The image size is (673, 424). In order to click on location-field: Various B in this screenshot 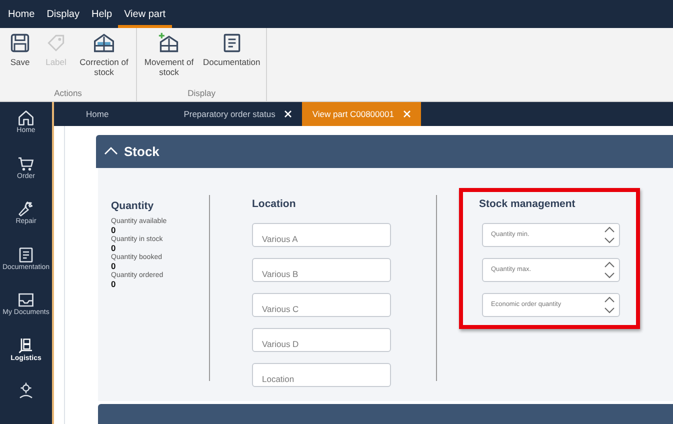, I will do `click(321, 270)`.